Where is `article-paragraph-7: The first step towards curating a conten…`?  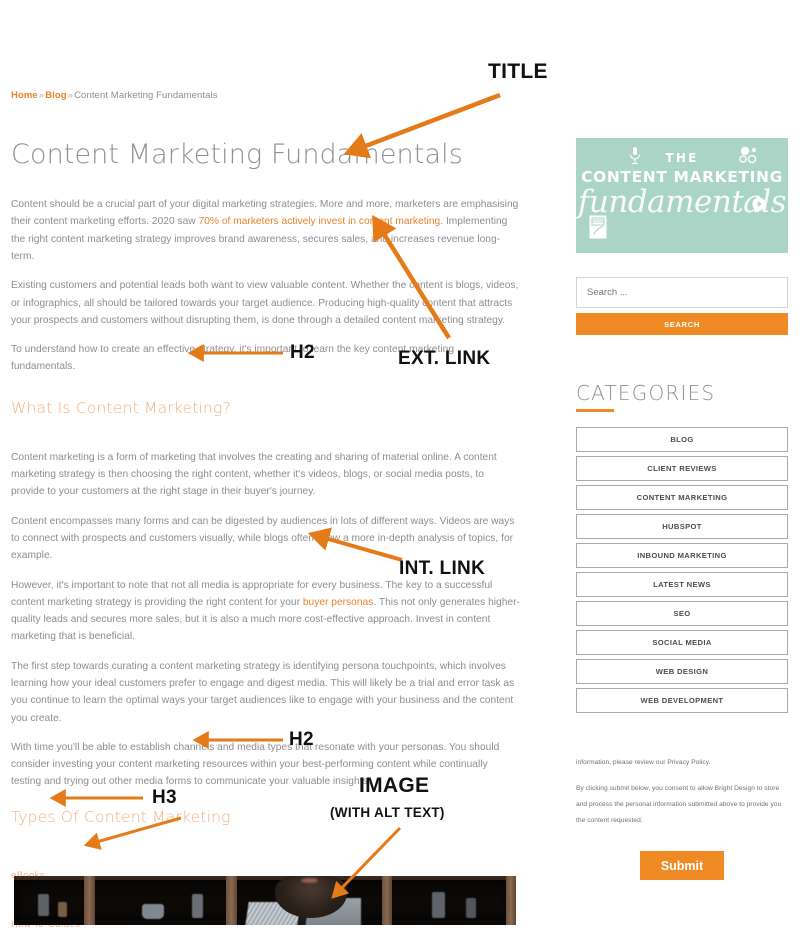 article-paragraph-7: The first step towards curating a conten… is located at coordinates (263, 692).